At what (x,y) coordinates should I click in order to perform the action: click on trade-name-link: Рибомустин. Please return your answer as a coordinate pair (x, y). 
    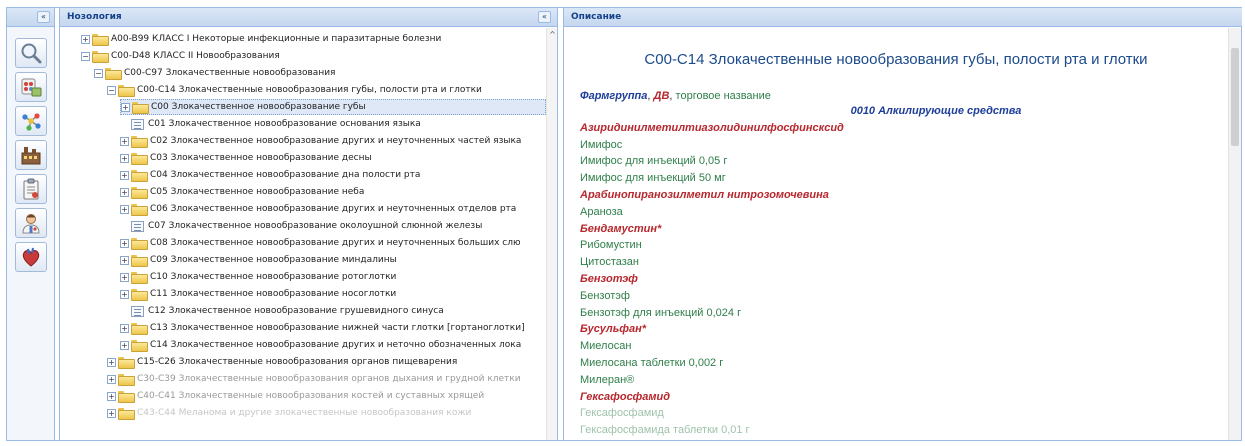
    Looking at the image, I should click on (611, 245).